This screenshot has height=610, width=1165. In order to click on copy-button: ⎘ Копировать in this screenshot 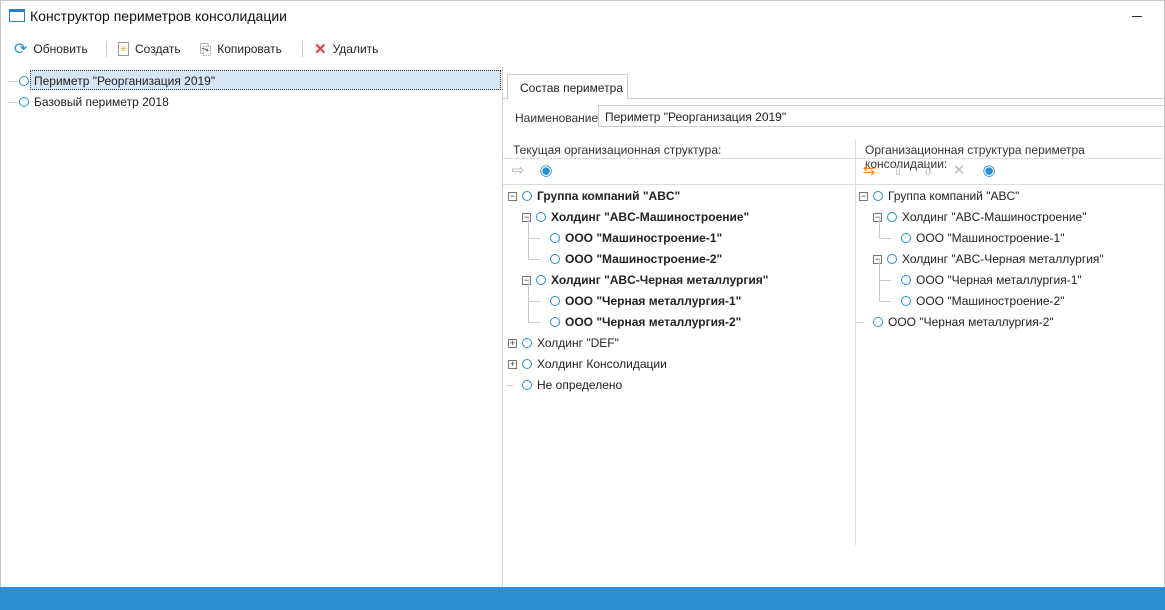, I will do `click(241, 49)`.